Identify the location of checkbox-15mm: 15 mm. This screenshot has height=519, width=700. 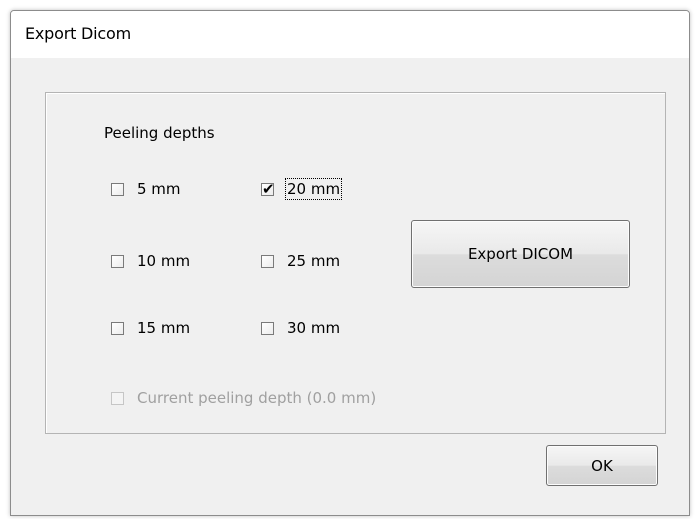
(150, 328).